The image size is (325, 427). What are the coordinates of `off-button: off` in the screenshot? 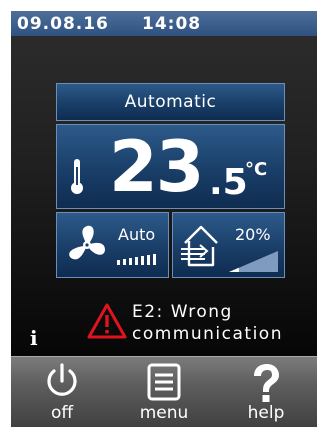 It's located at (62, 392).